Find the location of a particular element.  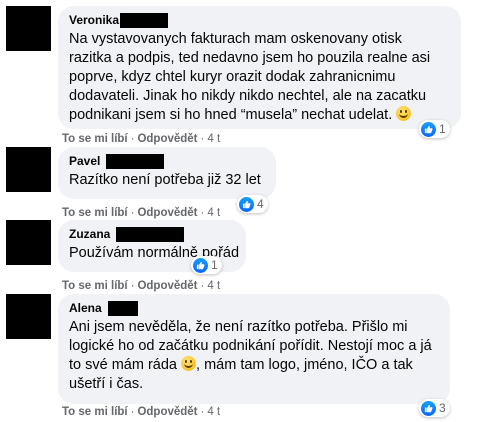

comment-author: Pavel is located at coordinates (84, 161).